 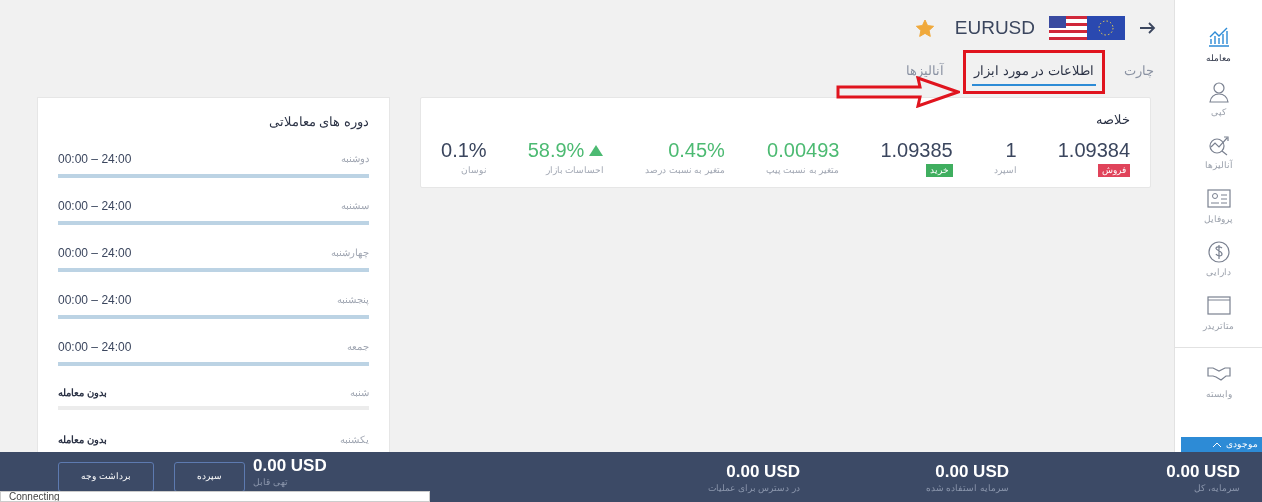 What do you see at coordinates (1093, 149) in the screenshot?
I see `price-value: 1.09384` at bounding box center [1093, 149].